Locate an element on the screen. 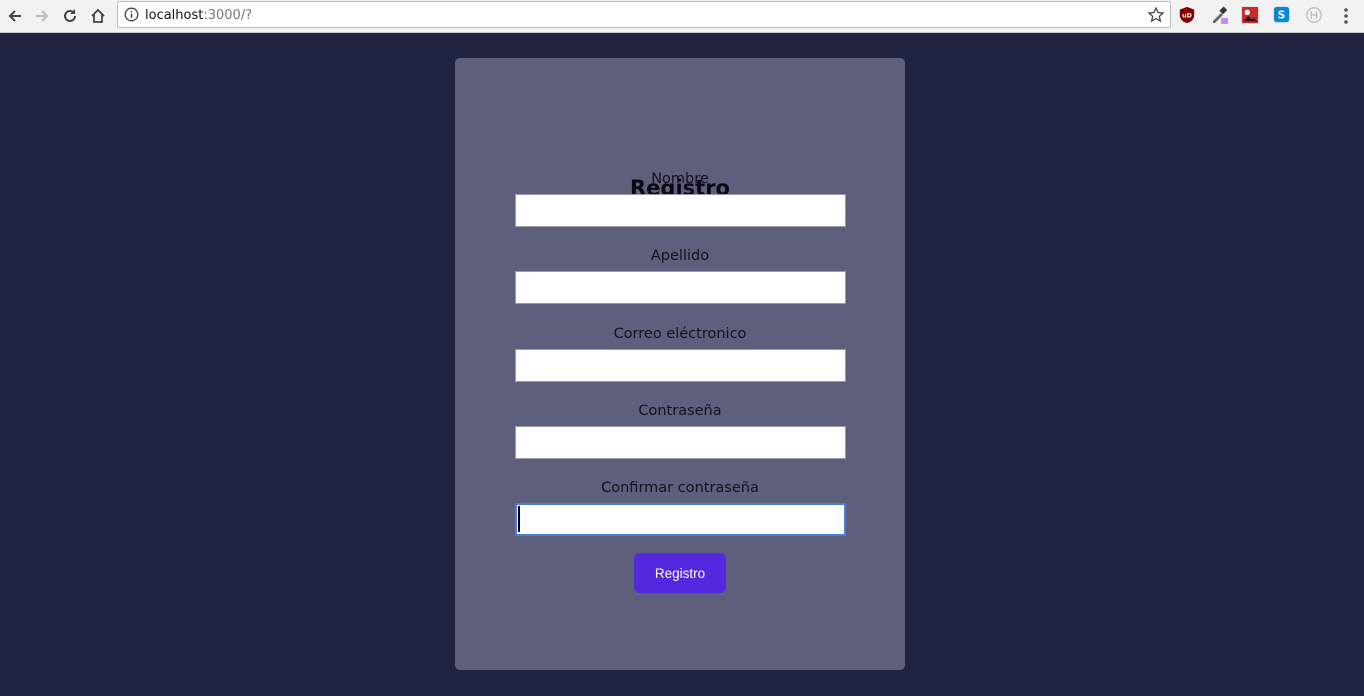  register-button: Registro is located at coordinates (680, 573).